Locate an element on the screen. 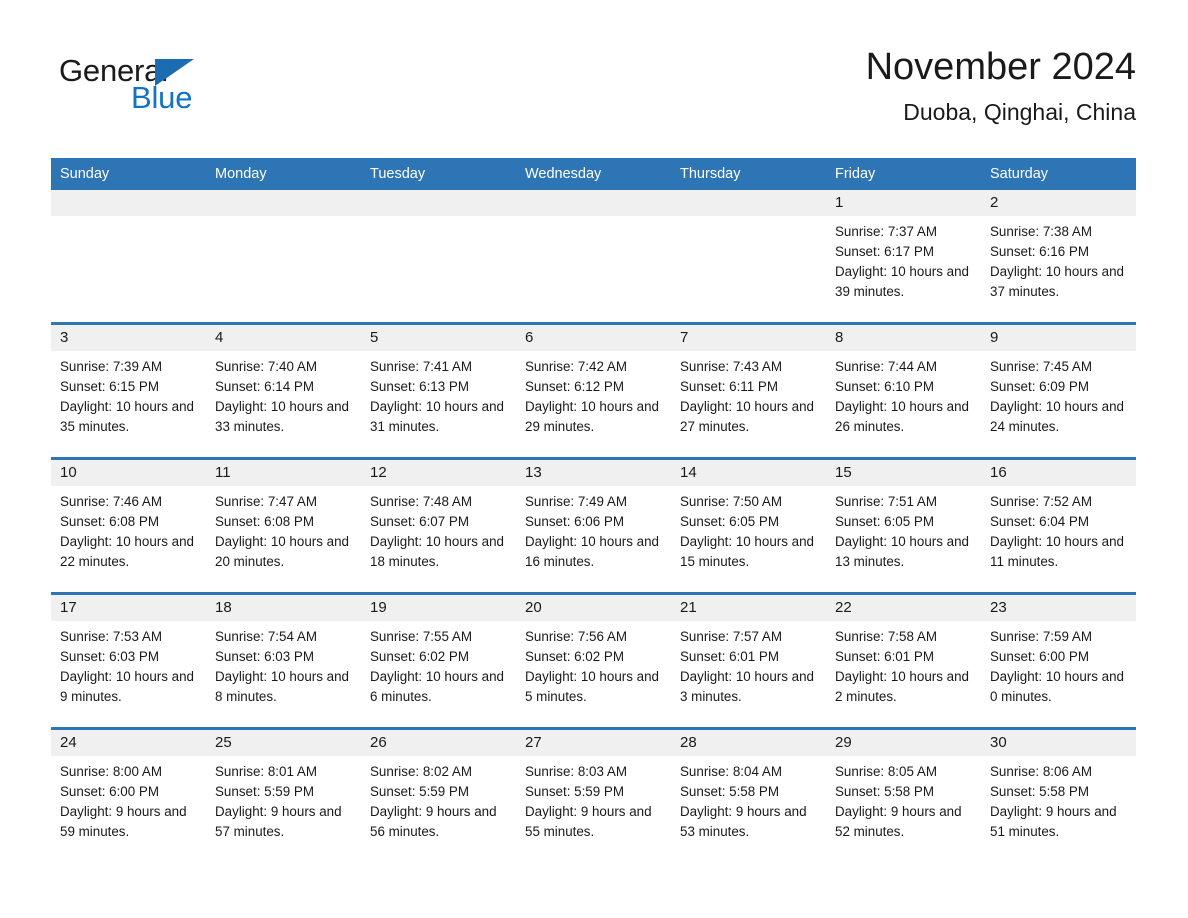  day-number is located at coordinates (283, 203).